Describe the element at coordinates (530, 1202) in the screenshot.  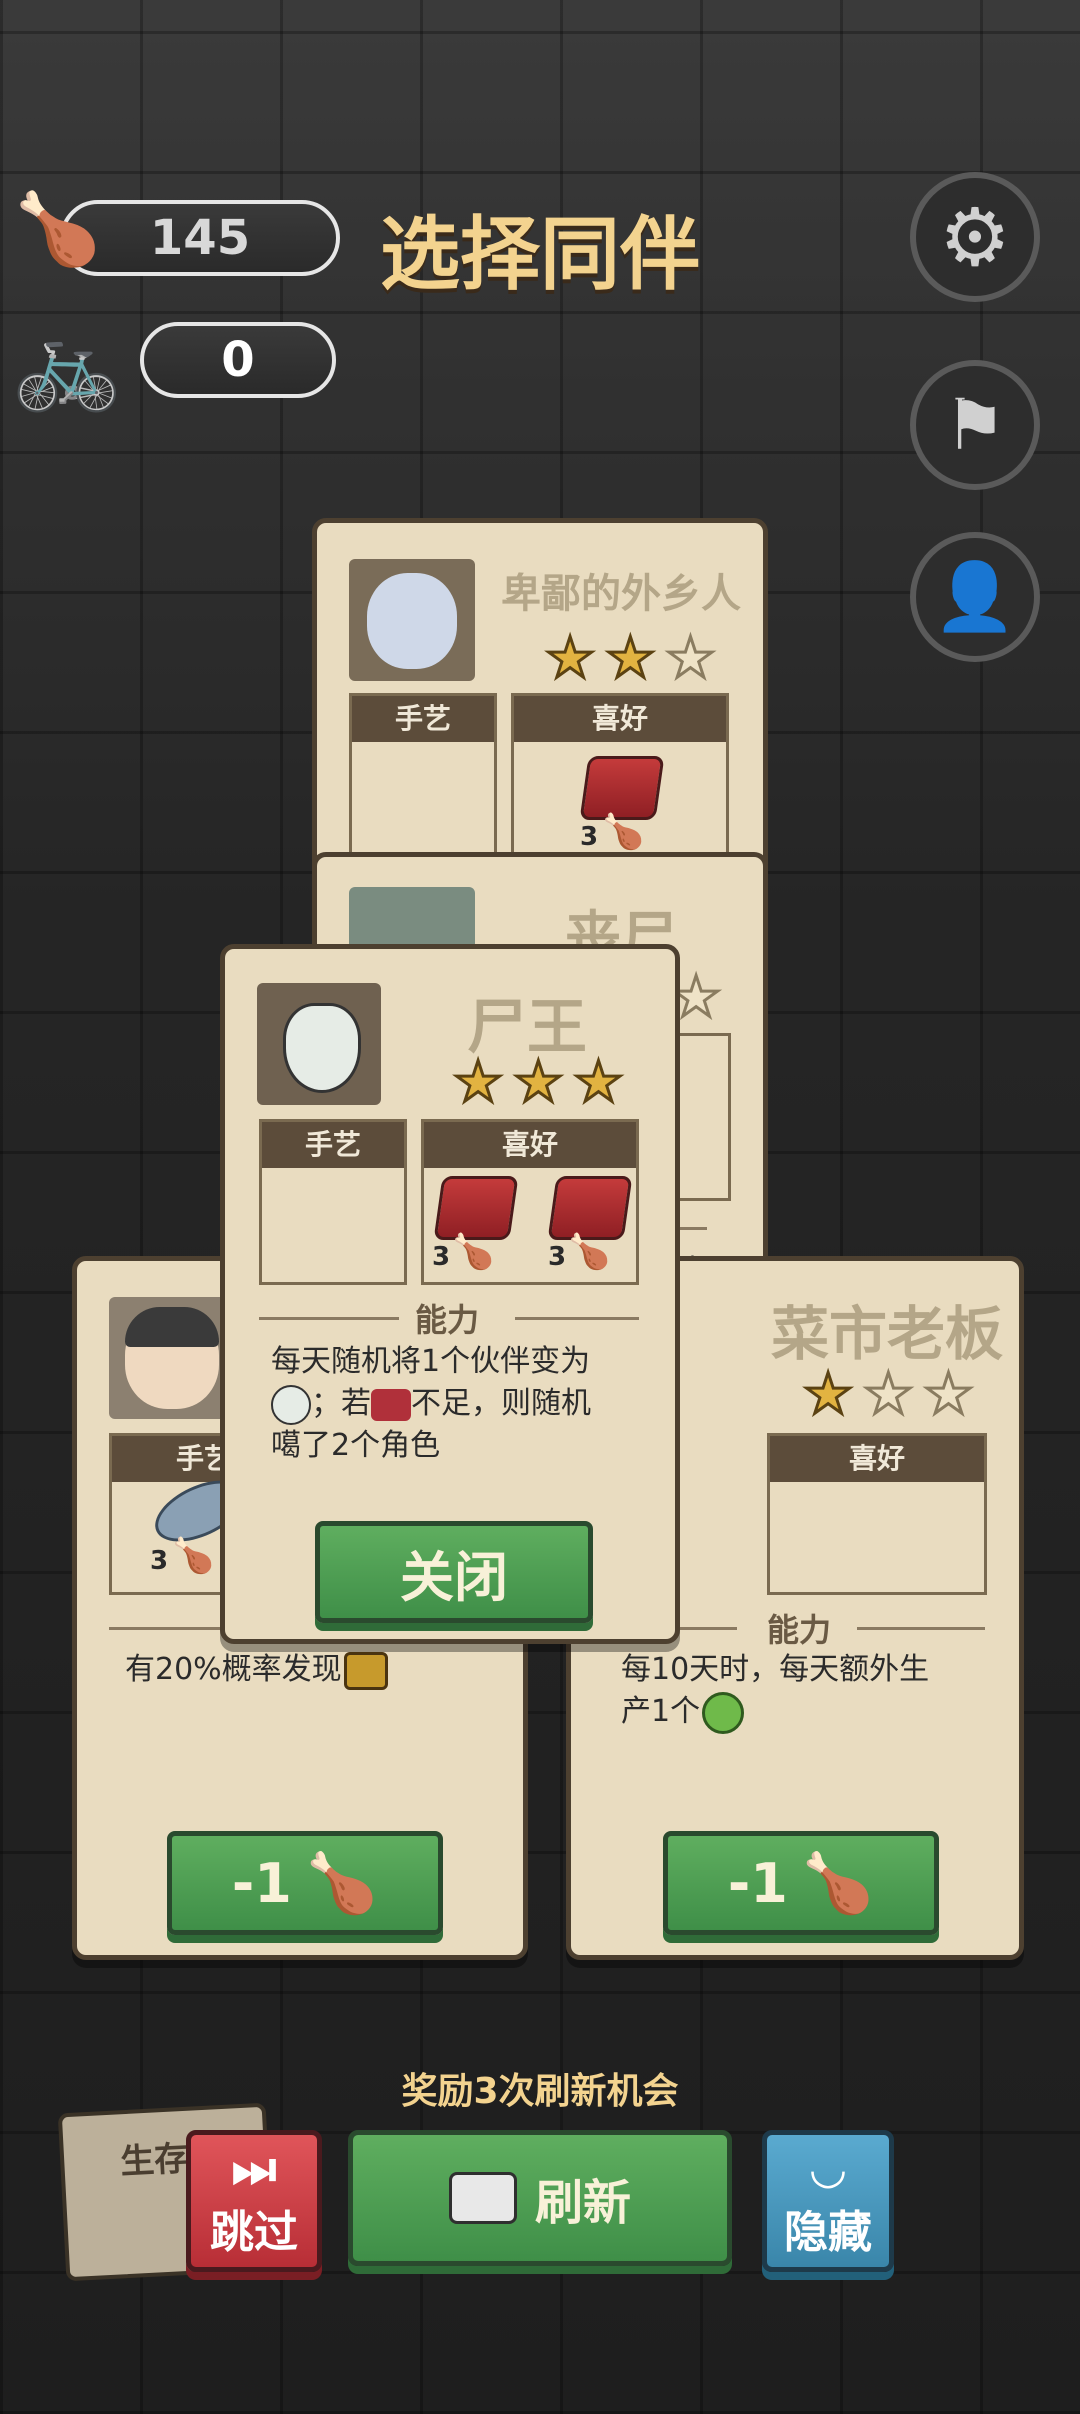
I see `preference-box: 喜好 3 🍗 3 🍗` at that location.